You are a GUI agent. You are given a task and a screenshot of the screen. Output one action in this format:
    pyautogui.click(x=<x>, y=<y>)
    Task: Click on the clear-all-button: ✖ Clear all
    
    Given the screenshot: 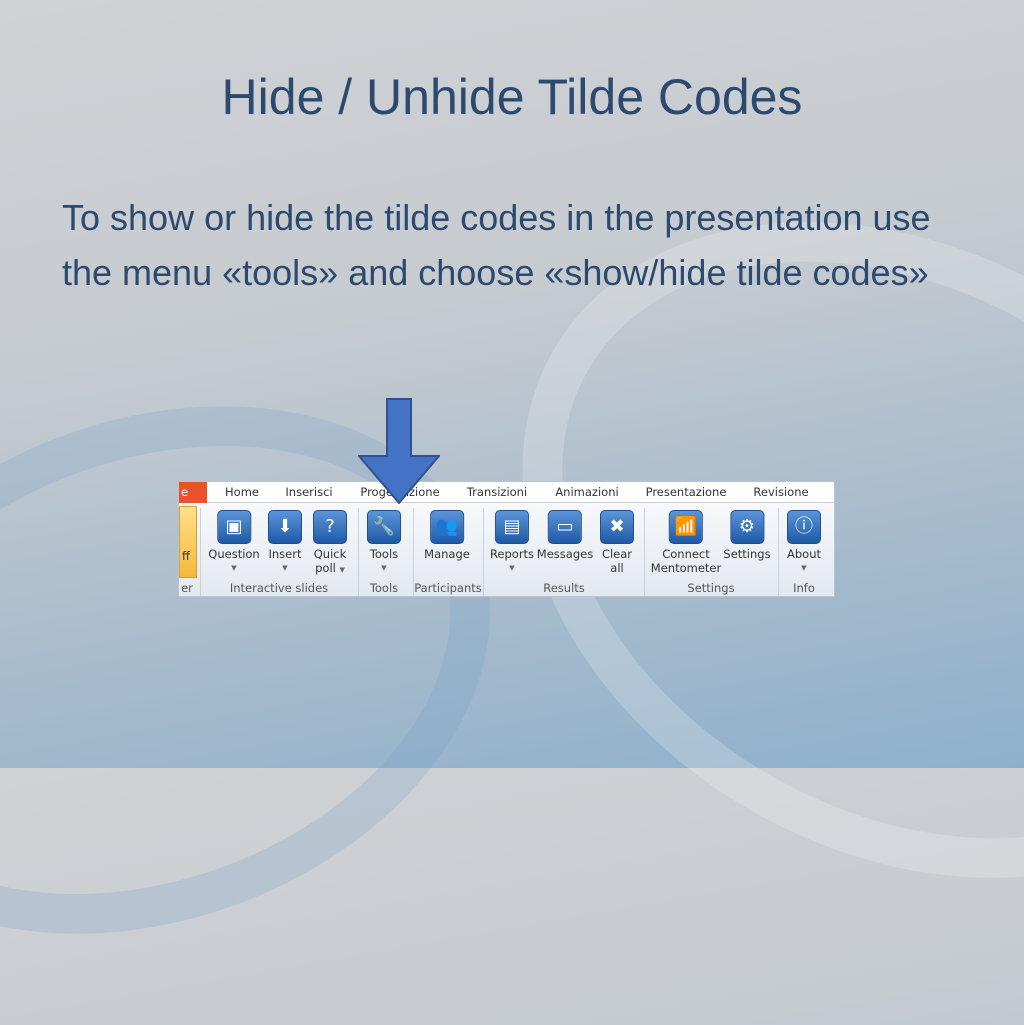 What is the action you would take?
    pyautogui.click(x=617, y=542)
    